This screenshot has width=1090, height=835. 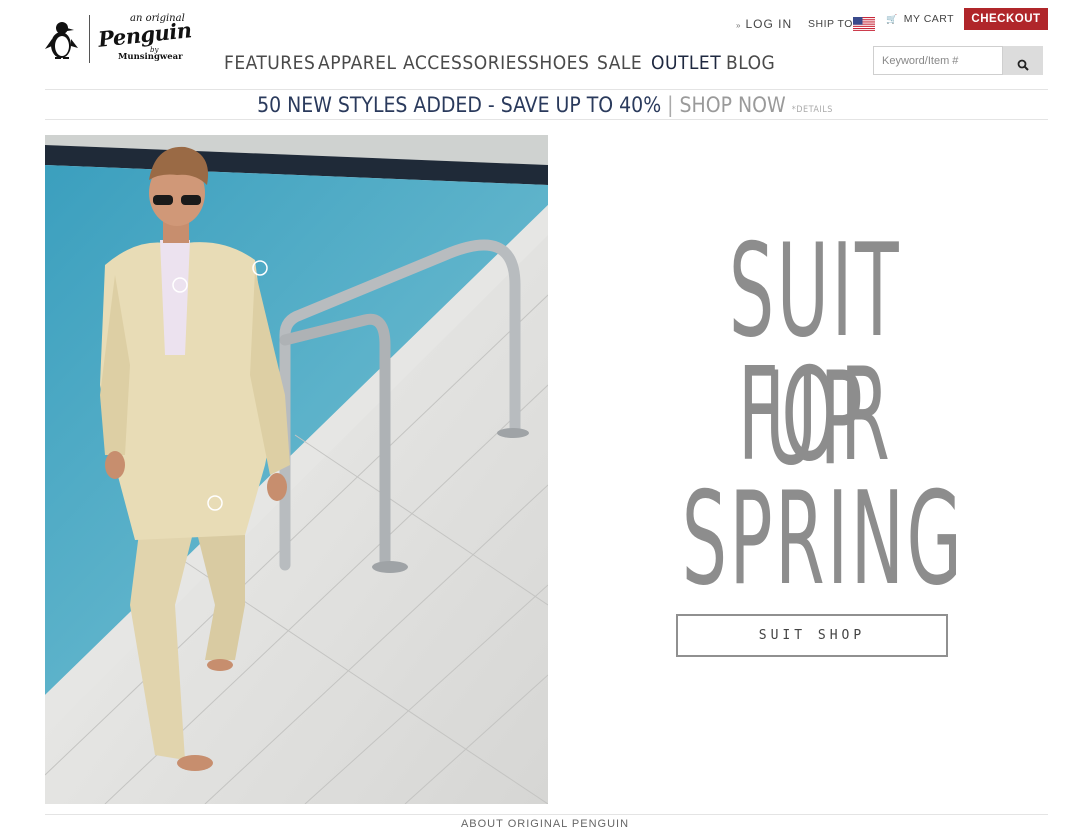 I want to click on ship-to-label: SHIP TO, so click(x=830, y=24).